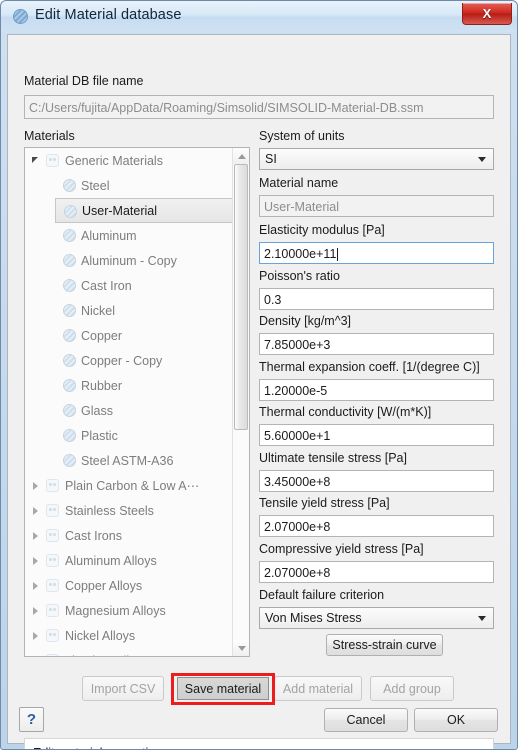  I want to click on property-input-7: 2.07000e+8, so click(376, 571).